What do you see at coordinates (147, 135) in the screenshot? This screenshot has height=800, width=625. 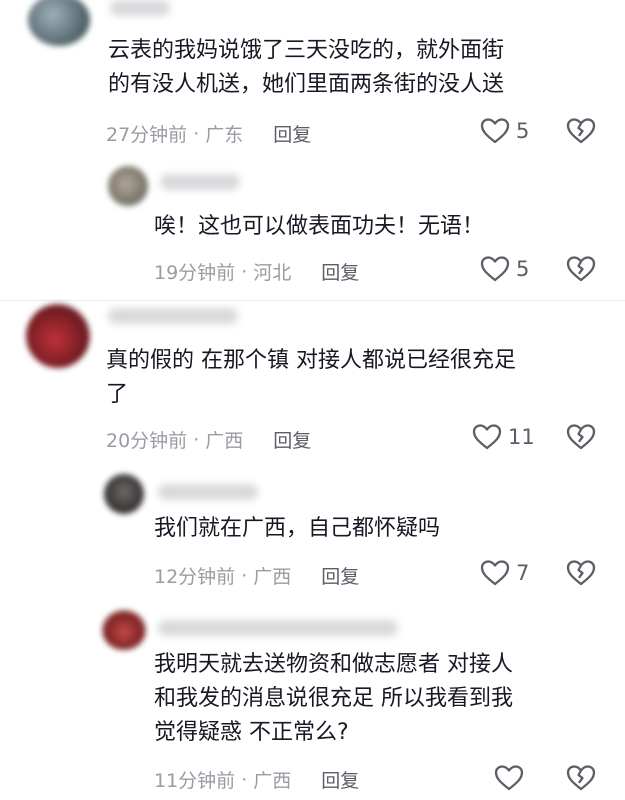 I see `comment-time: 27分钟前` at bounding box center [147, 135].